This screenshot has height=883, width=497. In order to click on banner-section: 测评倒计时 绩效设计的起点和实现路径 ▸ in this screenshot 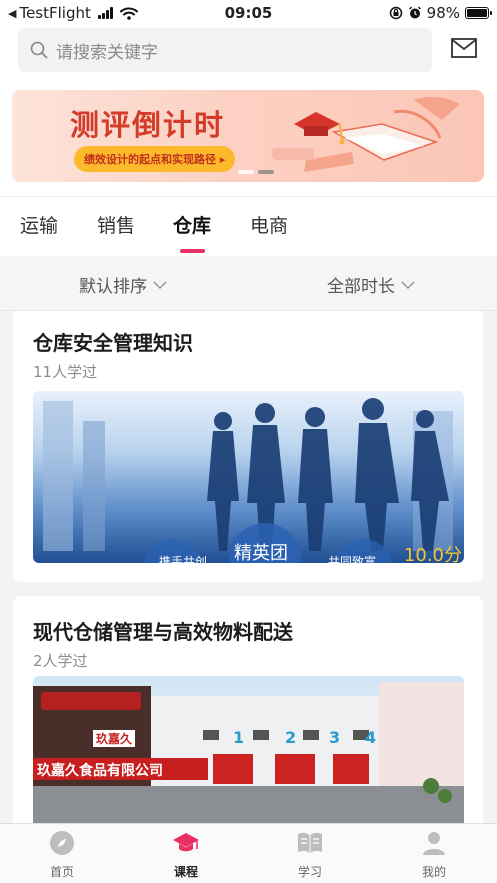, I will do `click(248, 137)`.